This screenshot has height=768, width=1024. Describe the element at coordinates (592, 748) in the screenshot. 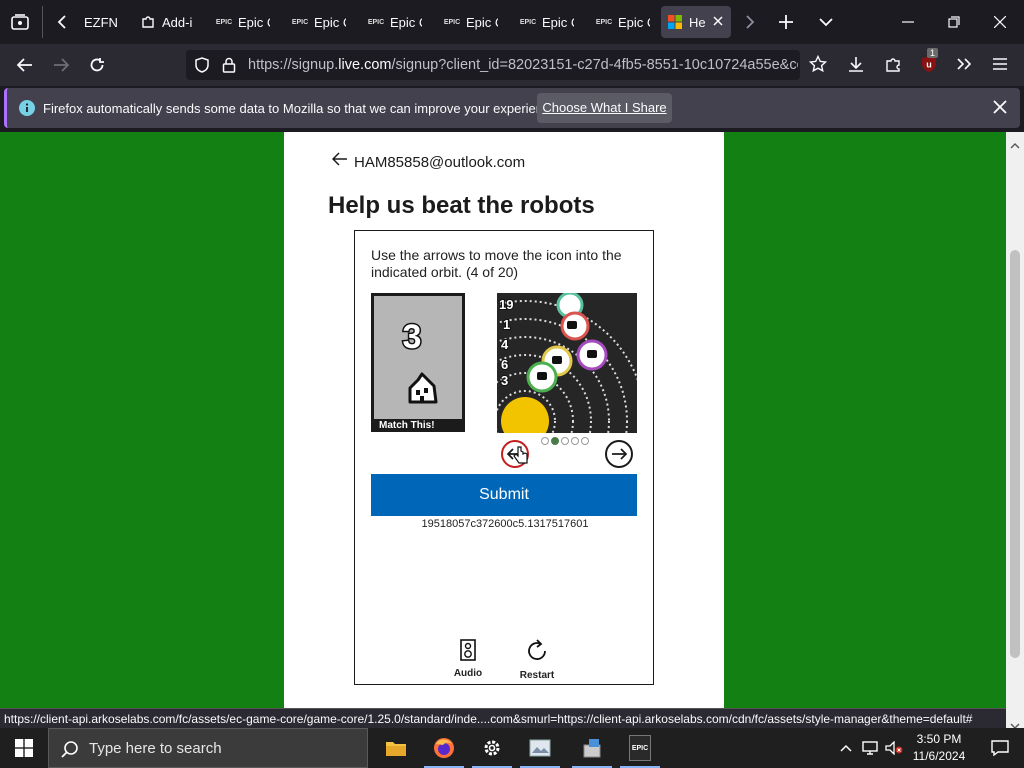

I see `program-installer-icon` at that location.